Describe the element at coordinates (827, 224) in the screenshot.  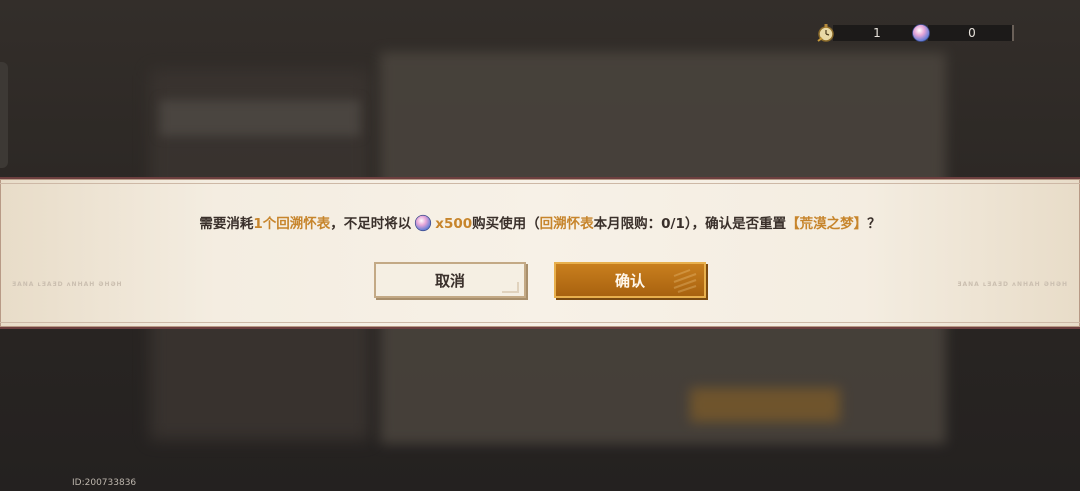
I see `target-highlight: 【荒漠之梦】` at that location.